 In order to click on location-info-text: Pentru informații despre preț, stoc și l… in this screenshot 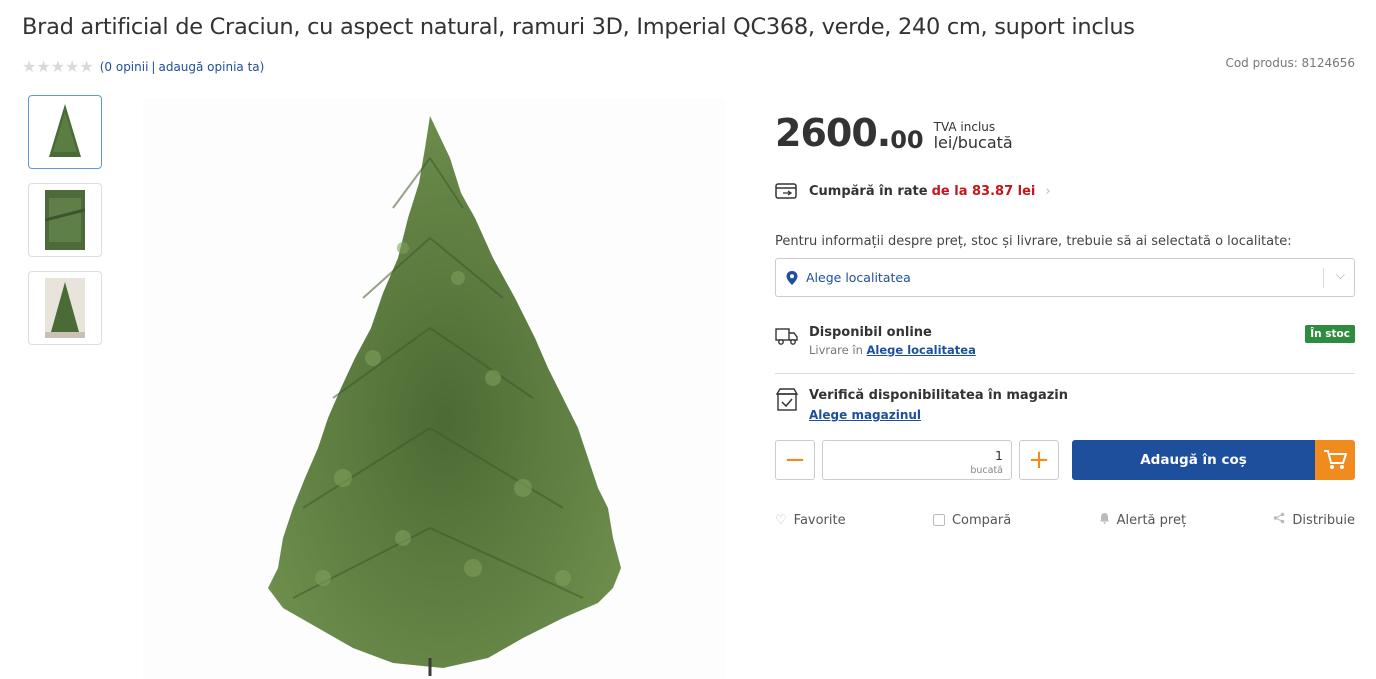, I will do `click(1033, 241)`.